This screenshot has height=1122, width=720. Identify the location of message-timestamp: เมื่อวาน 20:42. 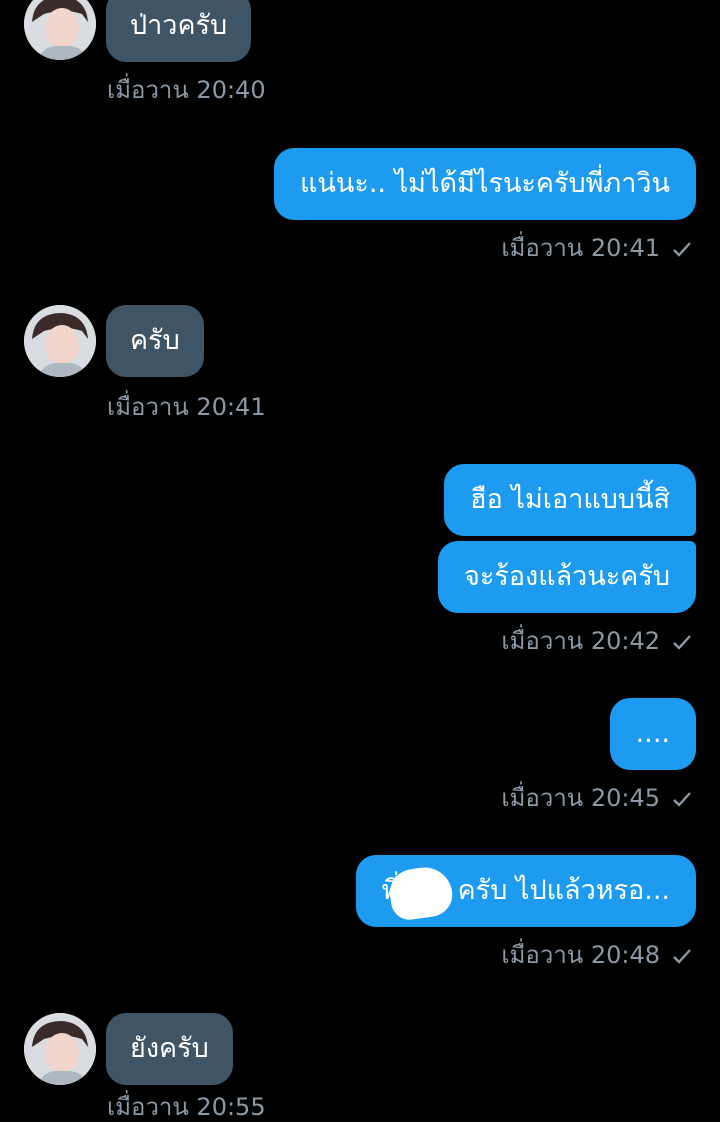
(580, 641).